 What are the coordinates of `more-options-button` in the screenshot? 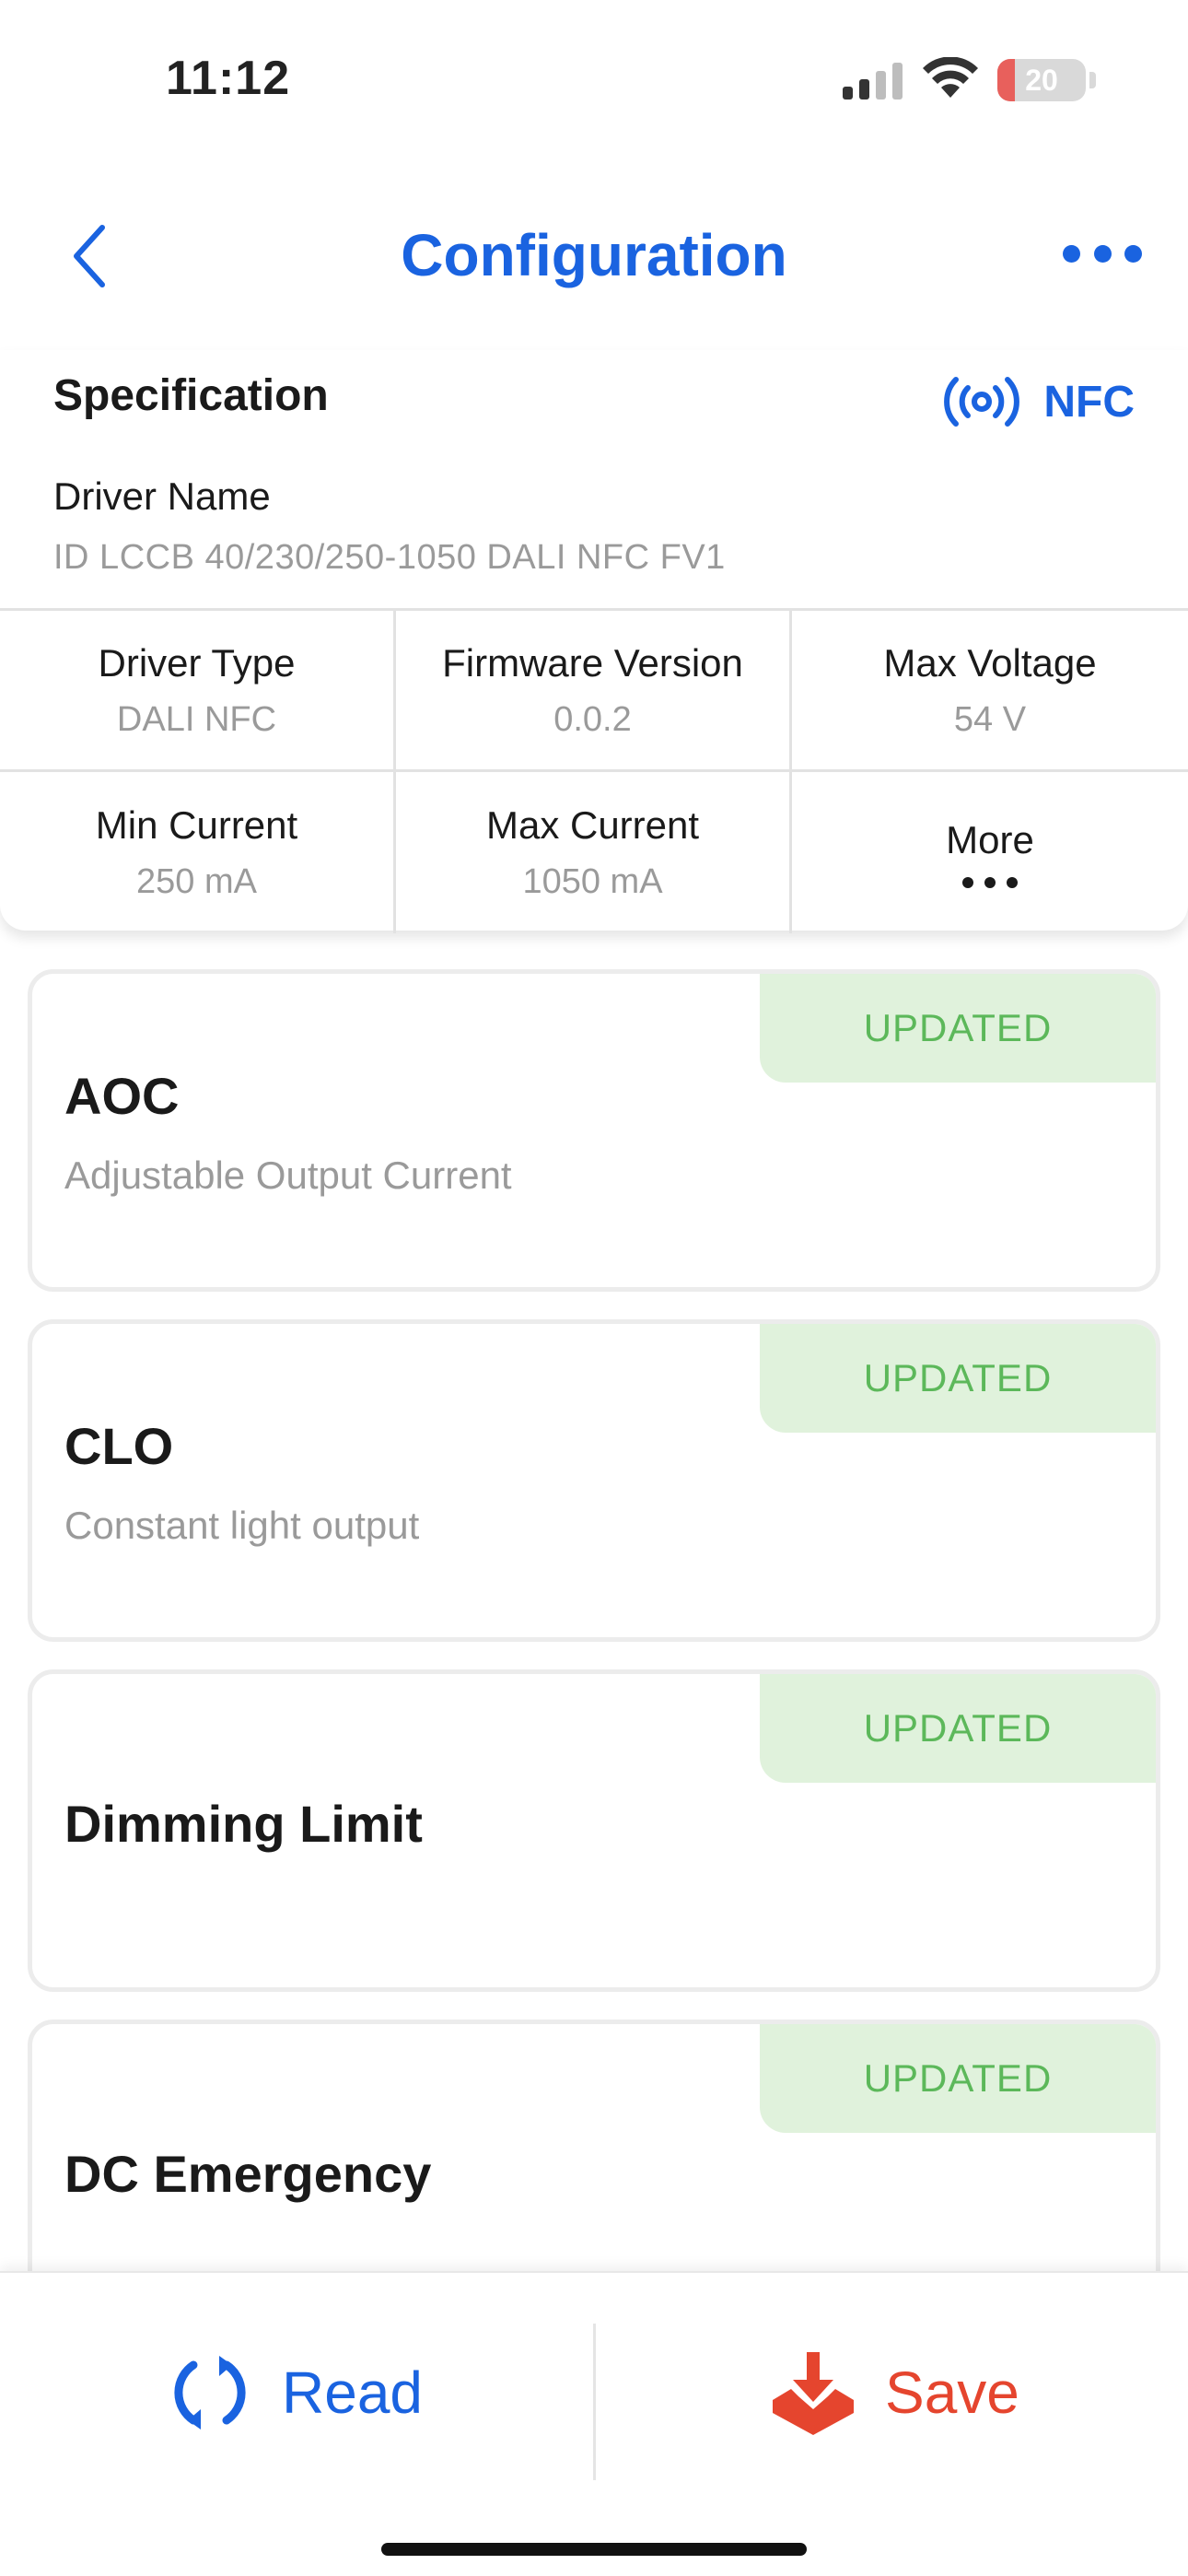 It's located at (1102, 253).